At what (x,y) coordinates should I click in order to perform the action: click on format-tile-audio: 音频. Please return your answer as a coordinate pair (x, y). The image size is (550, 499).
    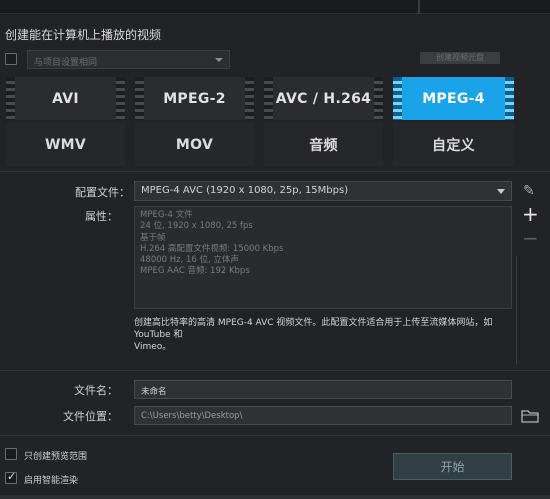
    Looking at the image, I should click on (323, 144).